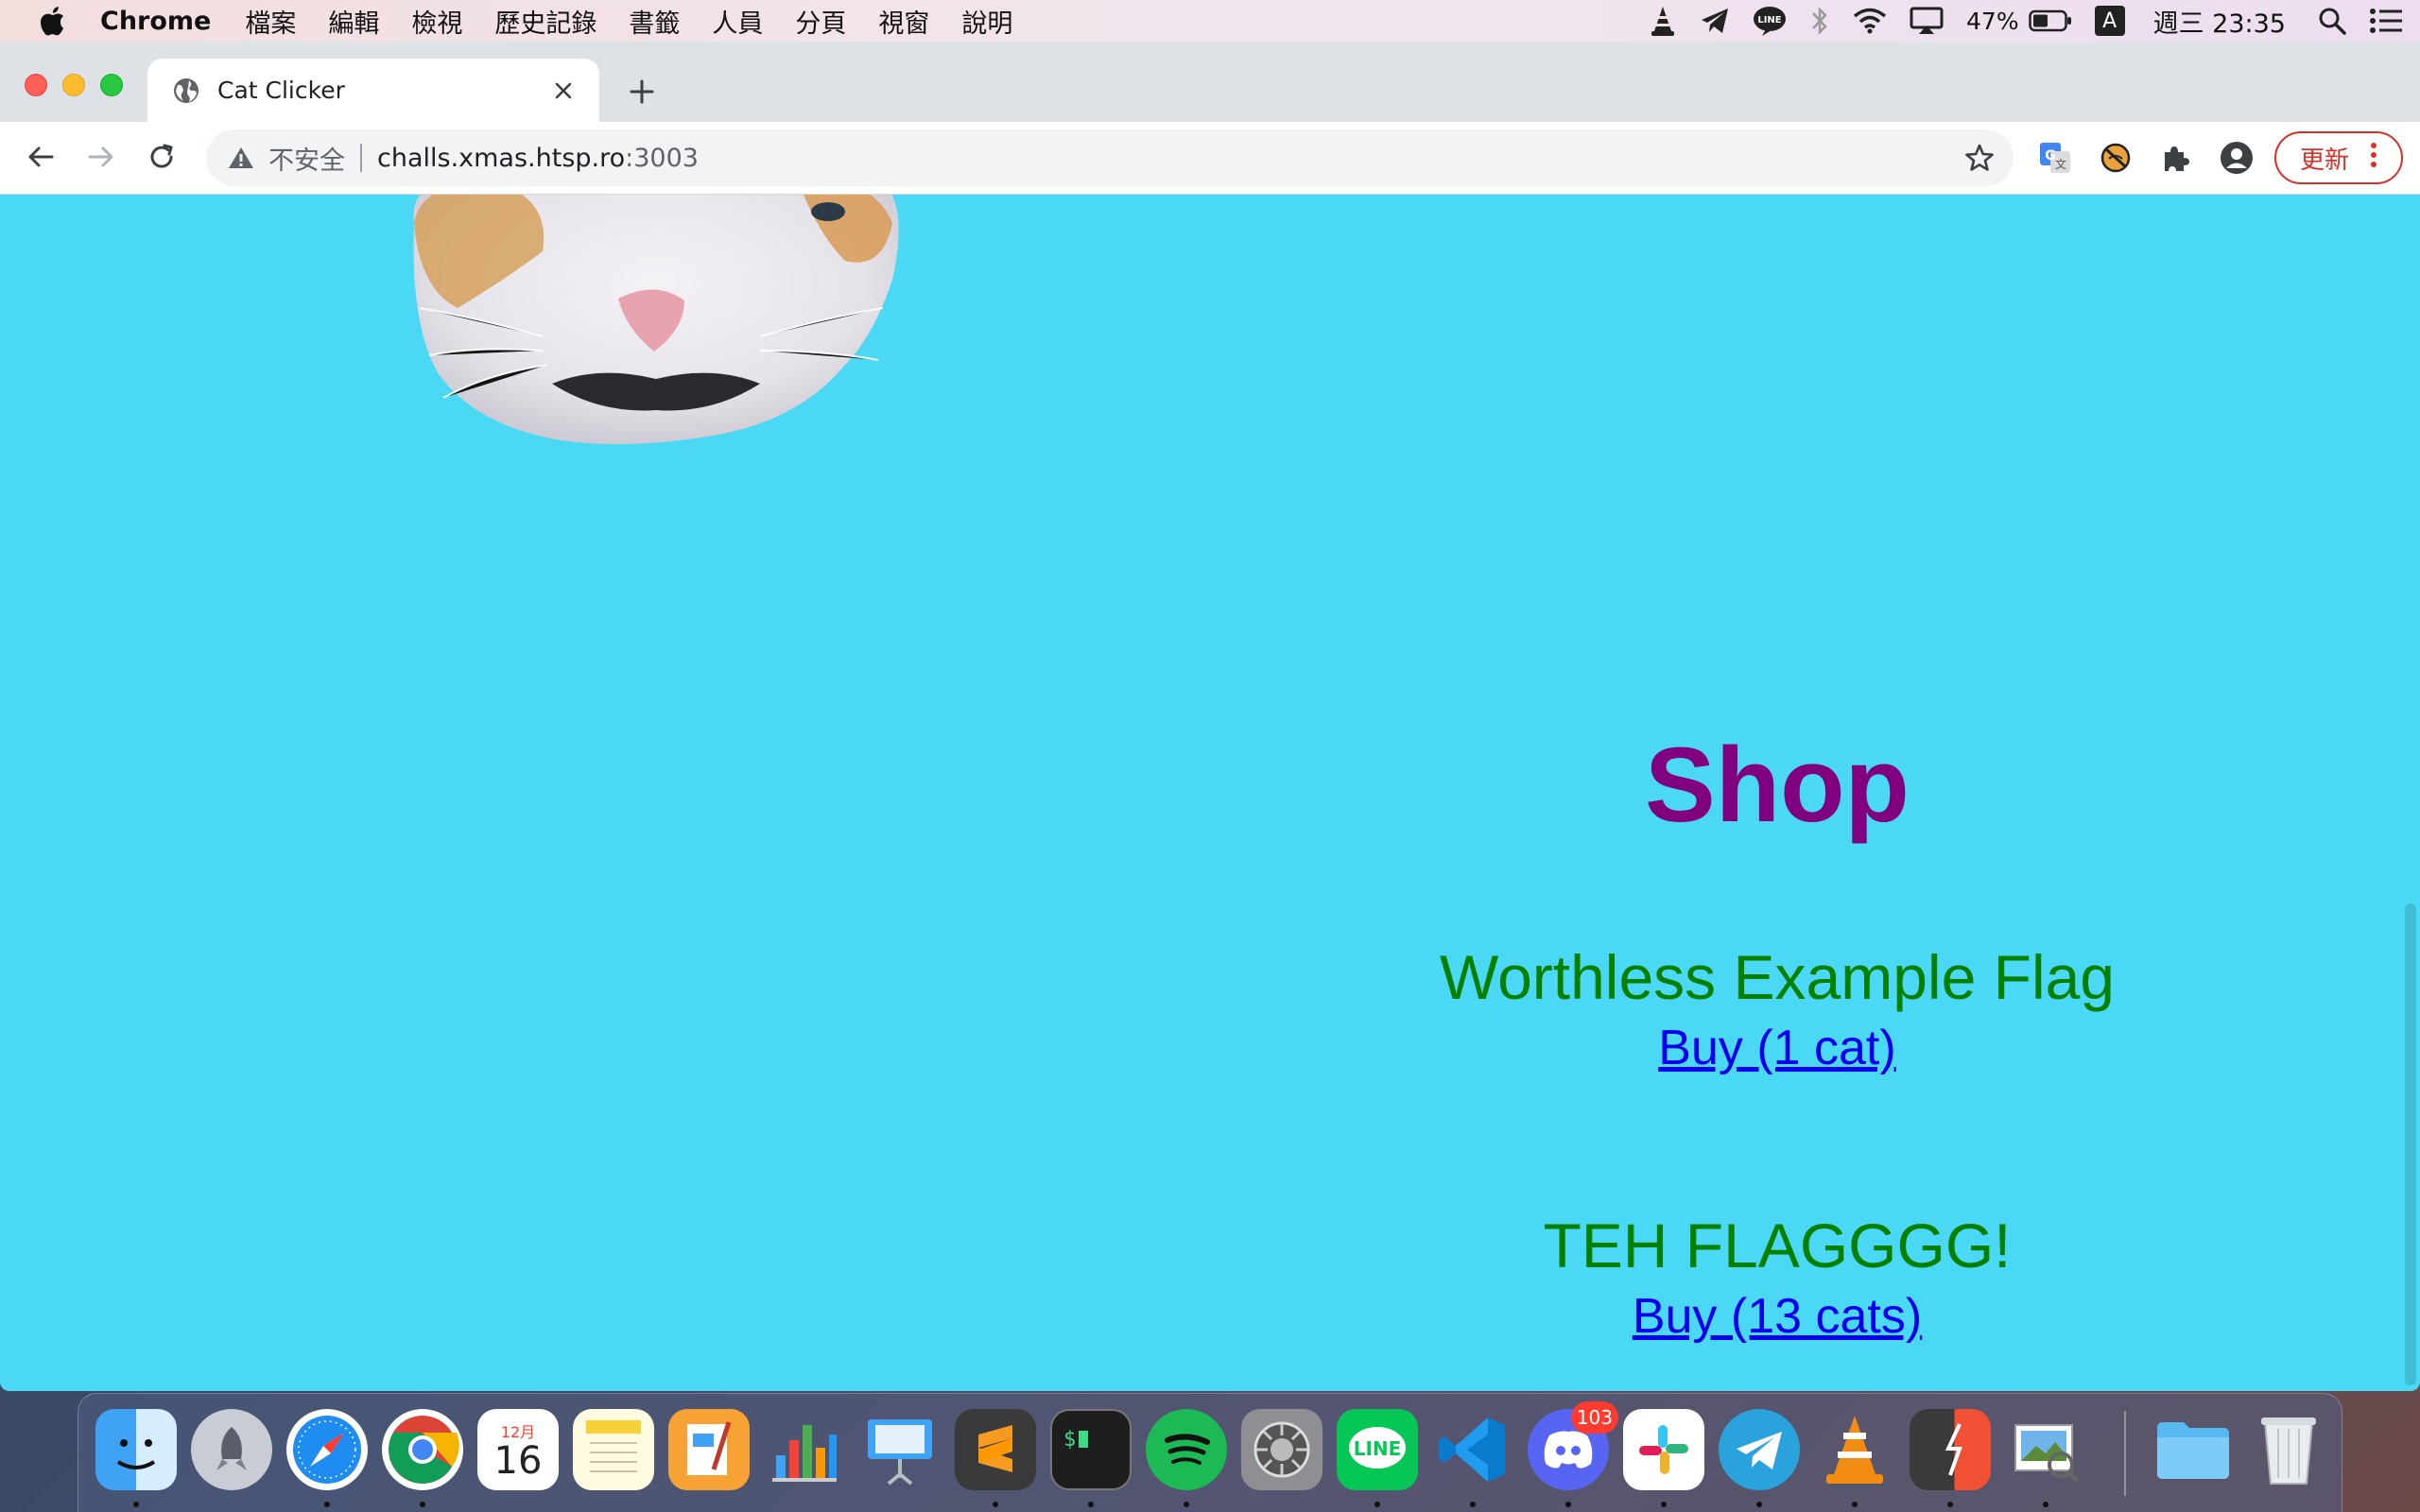  I want to click on update-chrome-button: 更新, so click(2338, 157).